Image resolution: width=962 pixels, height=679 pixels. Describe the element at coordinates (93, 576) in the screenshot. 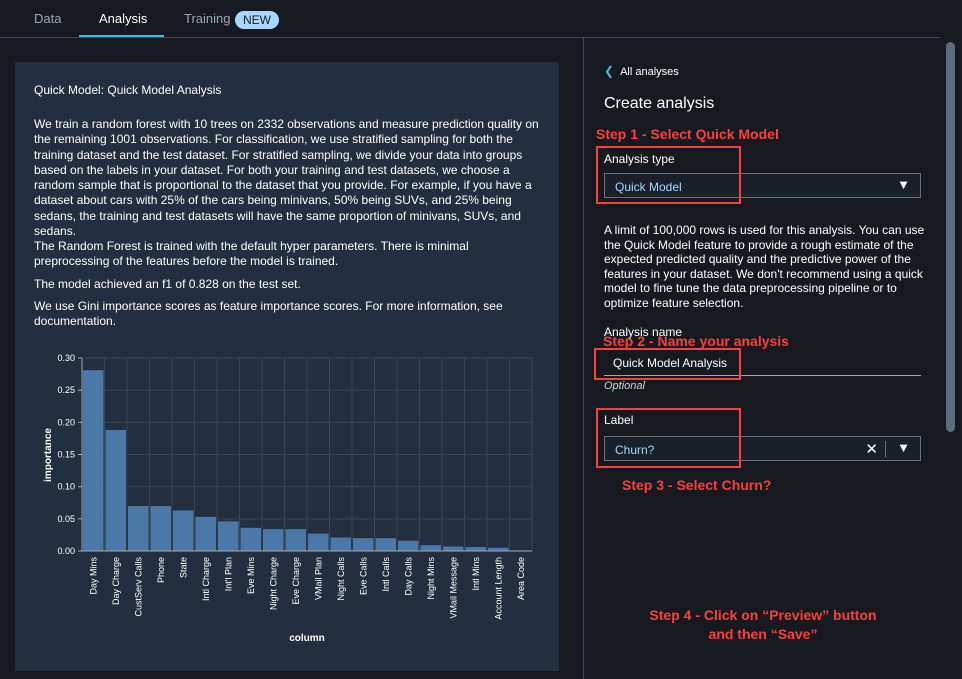

I see `x-tick-label: Day Mins` at that location.